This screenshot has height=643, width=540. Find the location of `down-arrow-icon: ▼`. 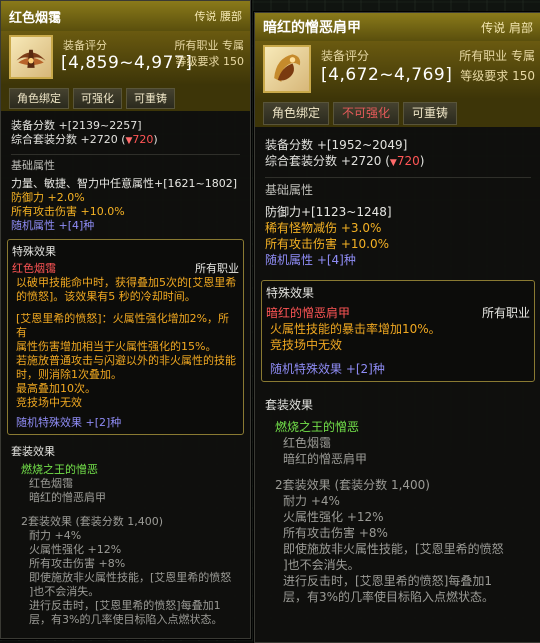

down-arrow-icon: ▼ is located at coordinates (393, 163).